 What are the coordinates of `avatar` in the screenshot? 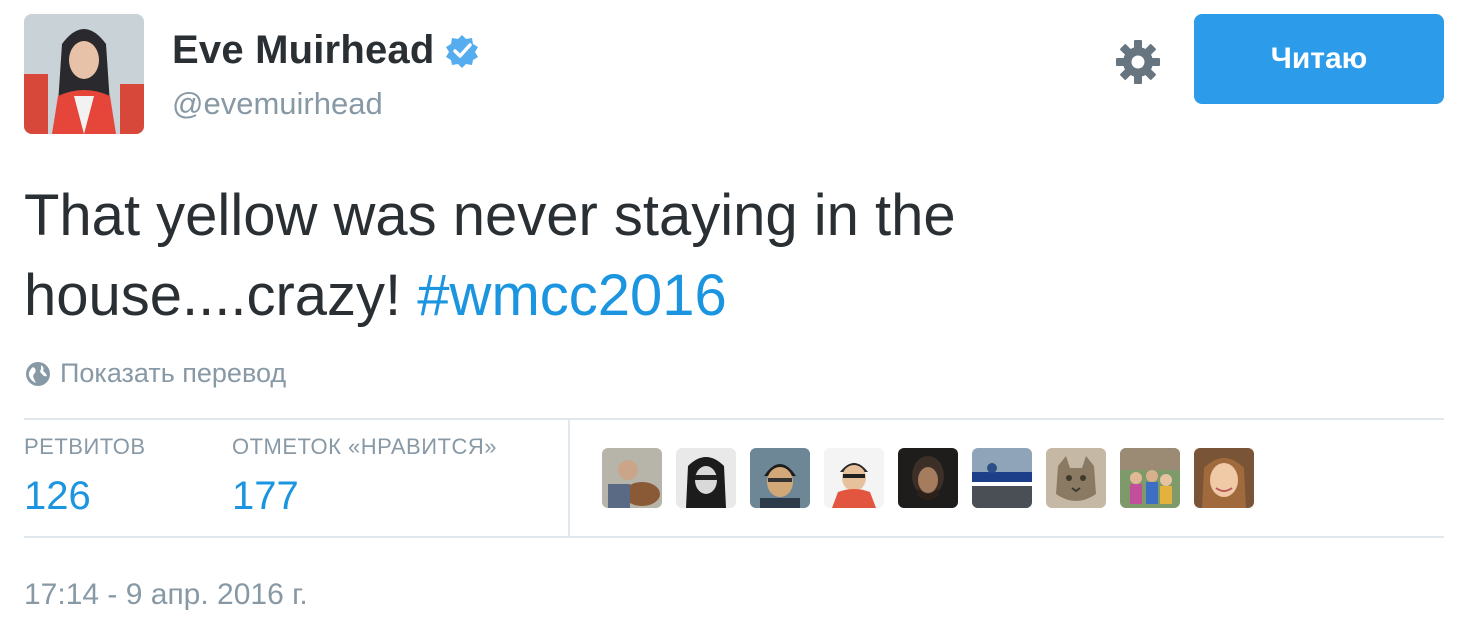 It's located at (84, 74).